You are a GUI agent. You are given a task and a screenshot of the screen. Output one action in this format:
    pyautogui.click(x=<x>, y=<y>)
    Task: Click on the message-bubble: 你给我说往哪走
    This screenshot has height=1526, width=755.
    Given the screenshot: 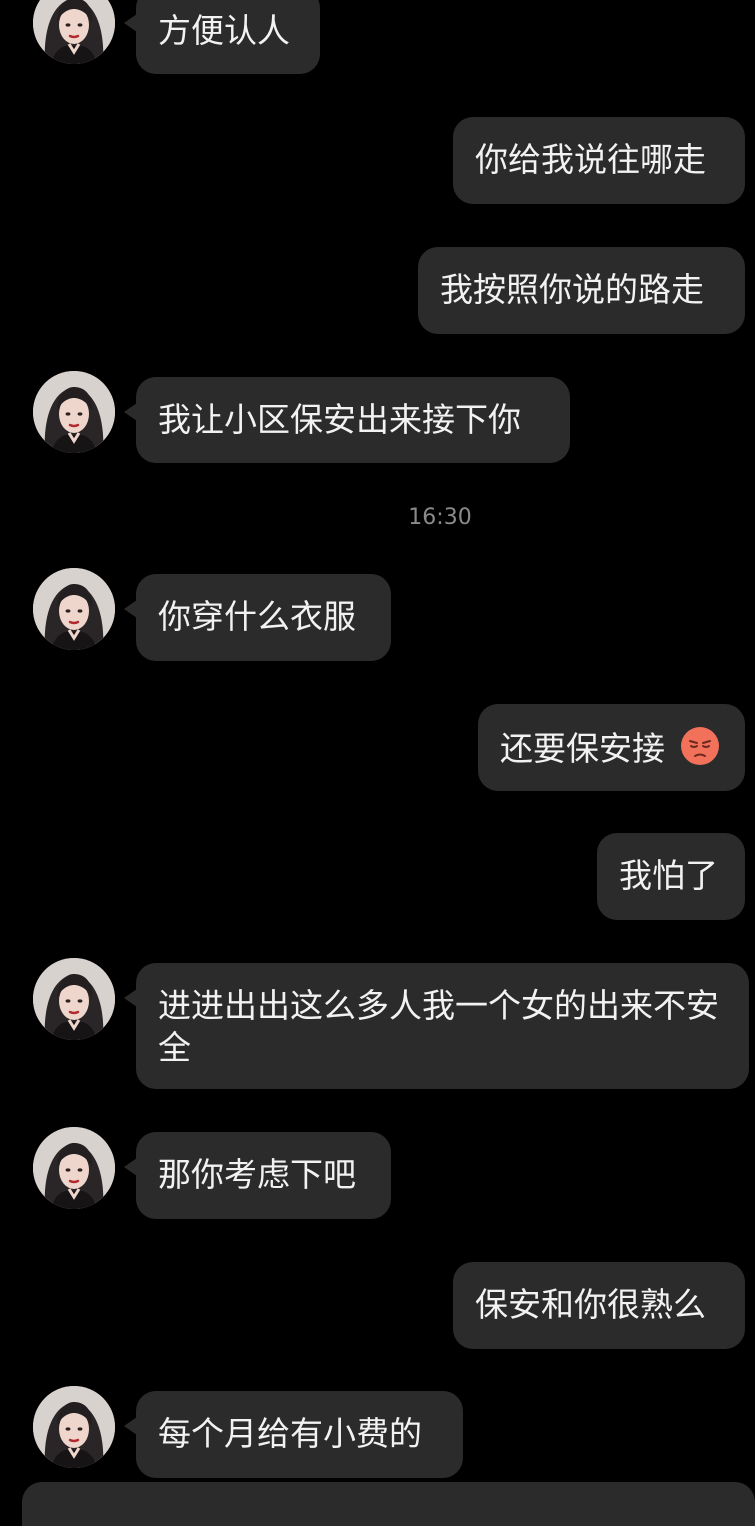 What is the action you would take?
    pyautogui.click(x=599, y=160)
    